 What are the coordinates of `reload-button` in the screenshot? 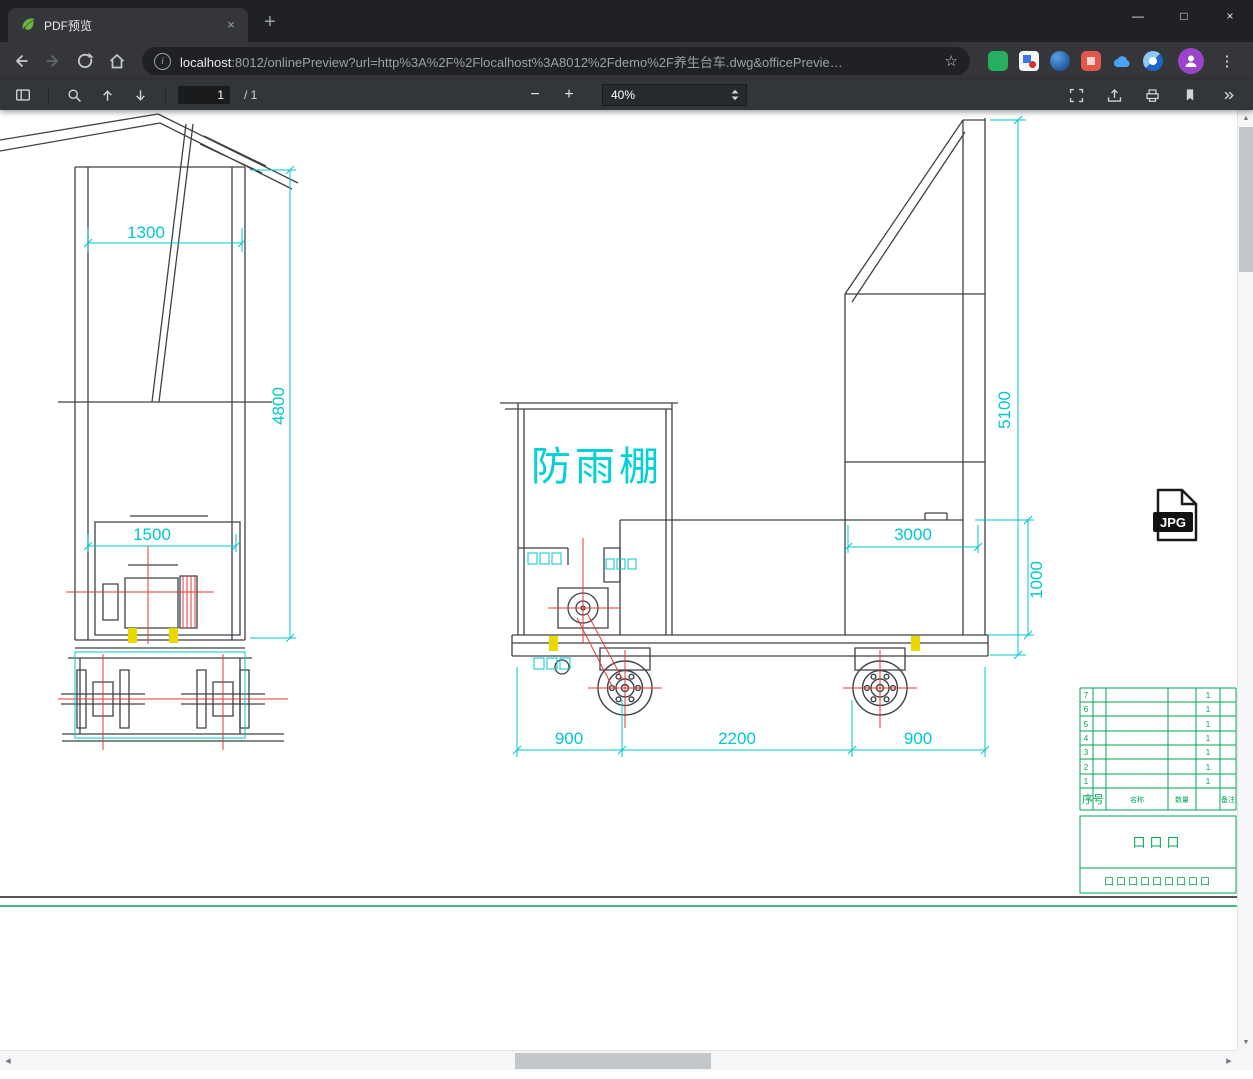 It's located at (85, 61).